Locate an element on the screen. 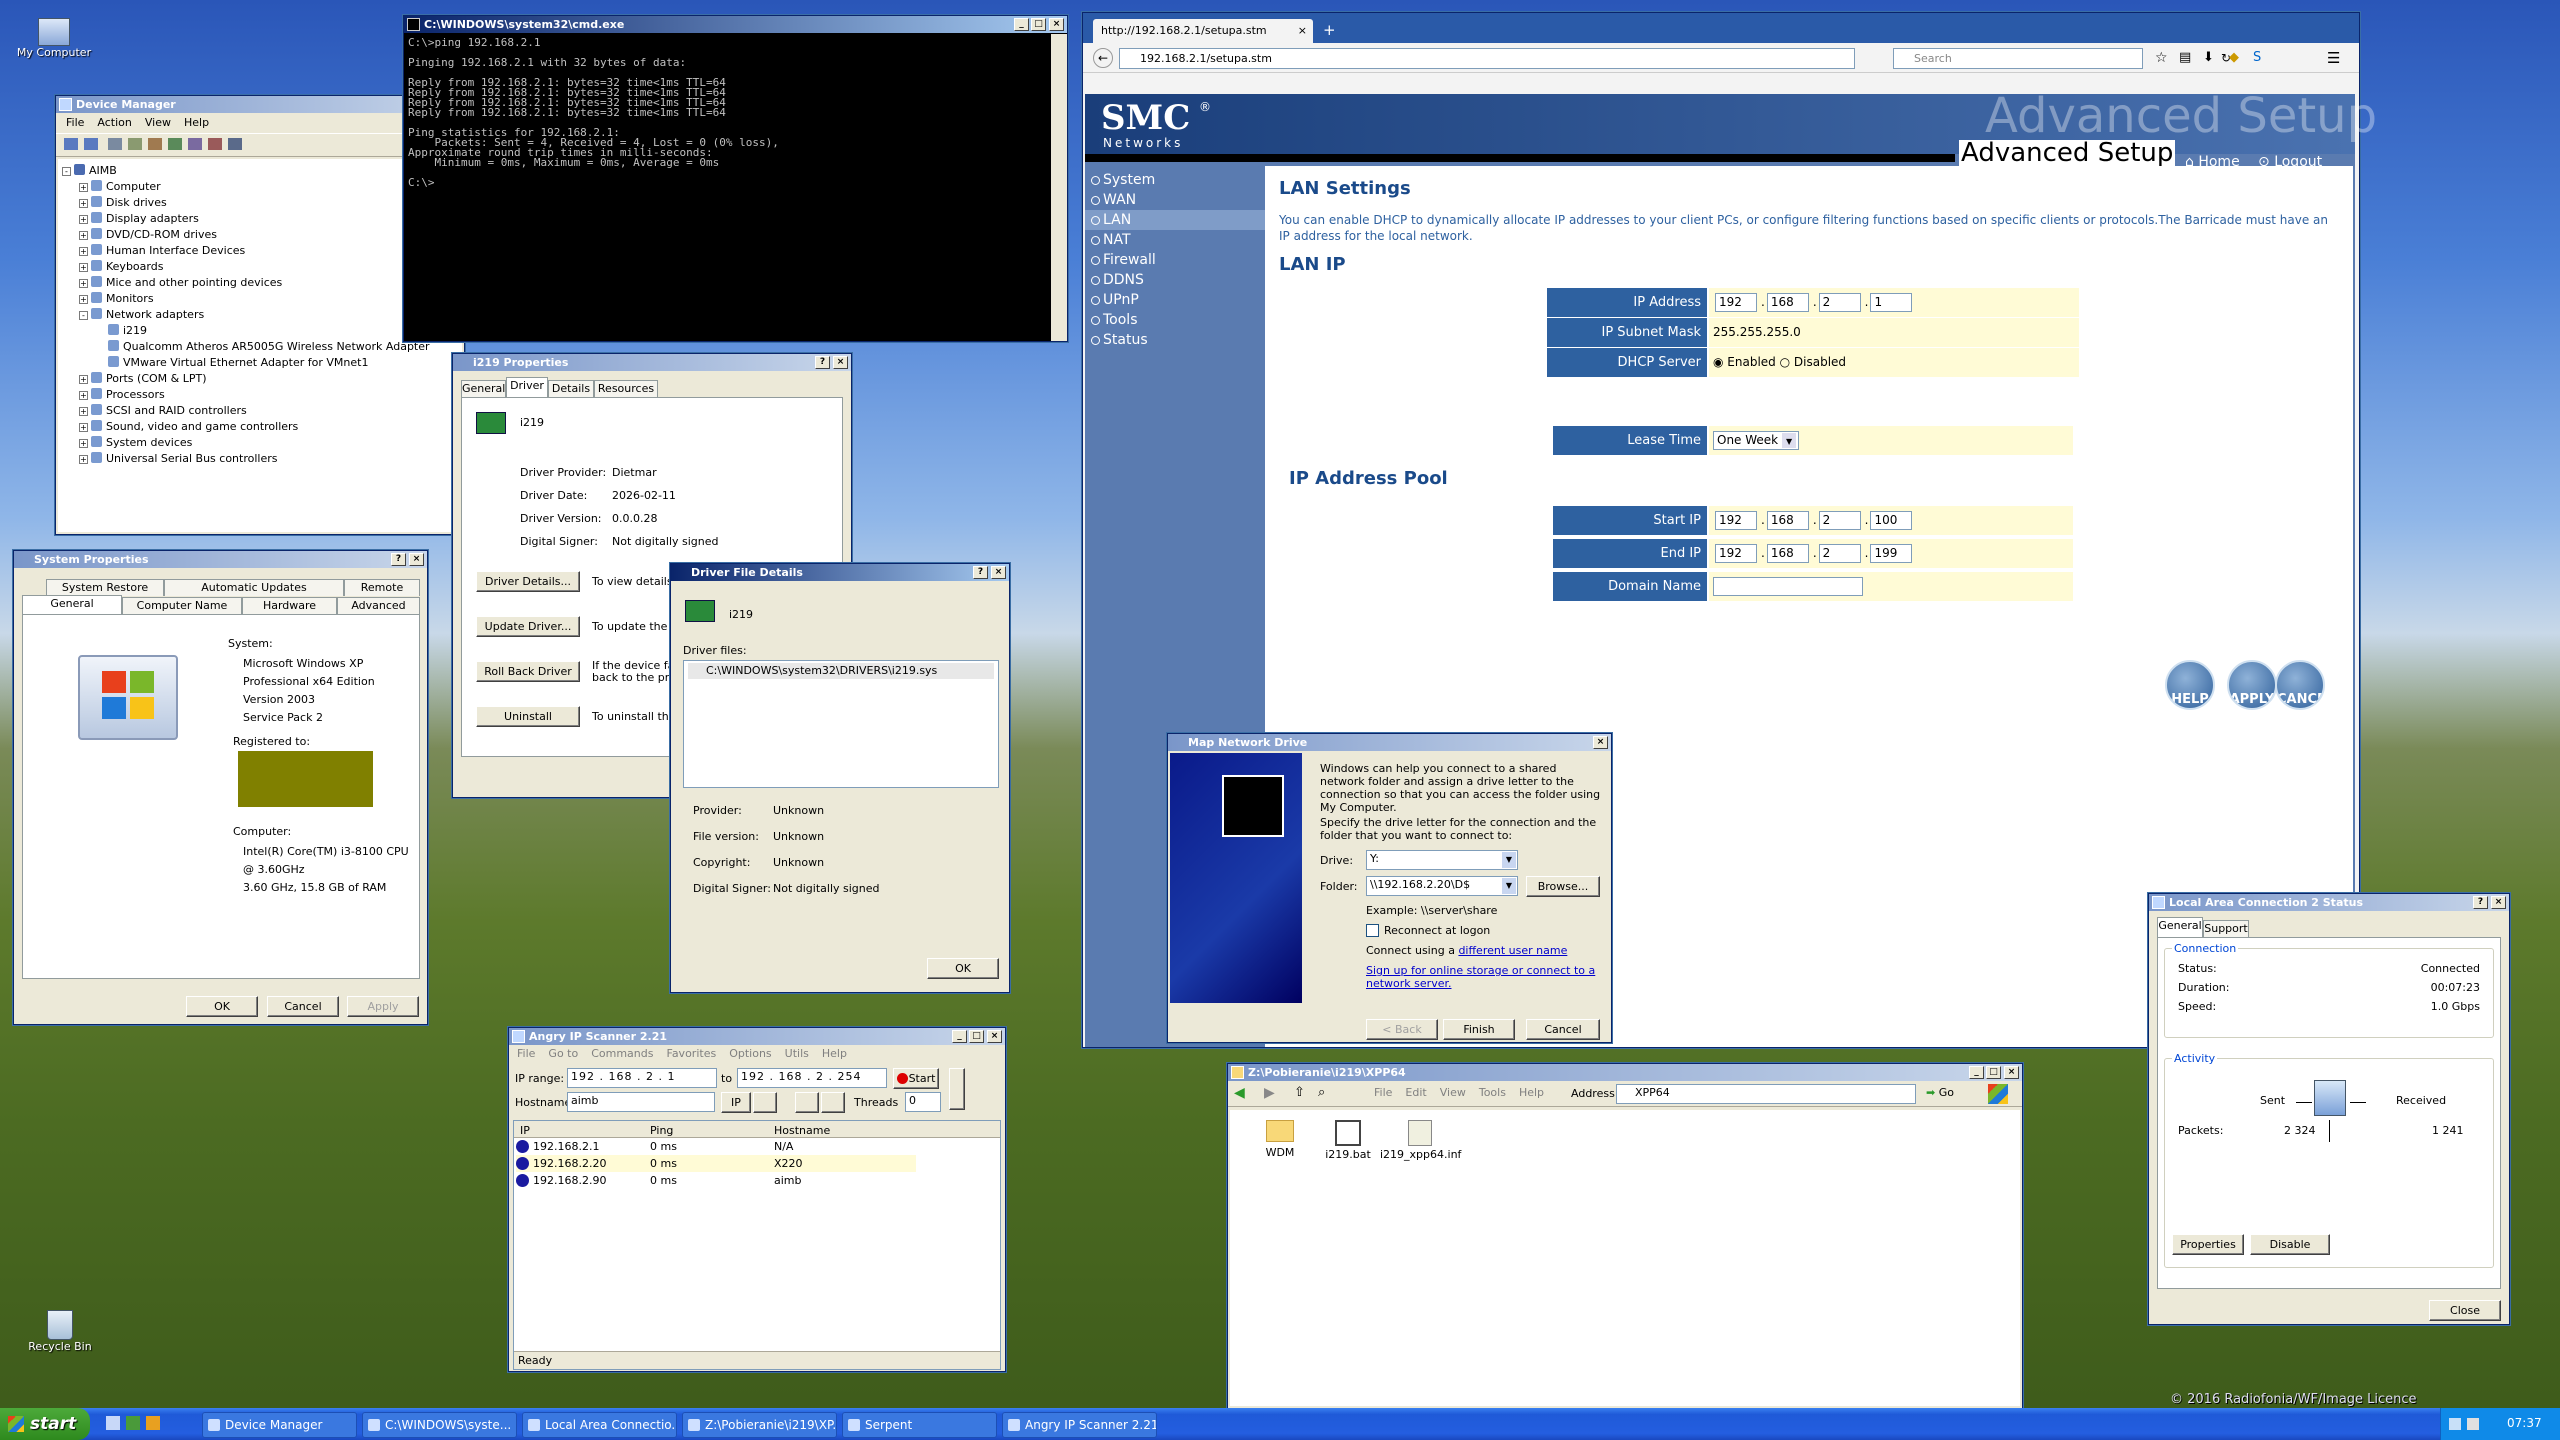 This screenshot has width=2560, height=1440. apply-button: APPLY is located at coordinates (2252, 685).